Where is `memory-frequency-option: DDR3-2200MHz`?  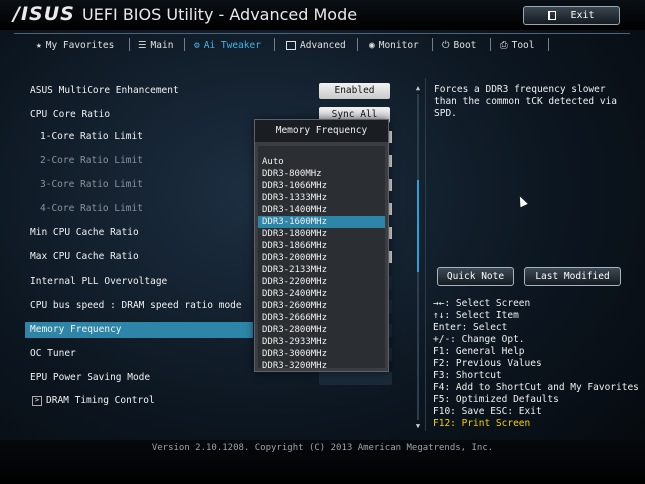 memory-frequency-option: DDR3-2200MHz is located at coordinates (323, 282).